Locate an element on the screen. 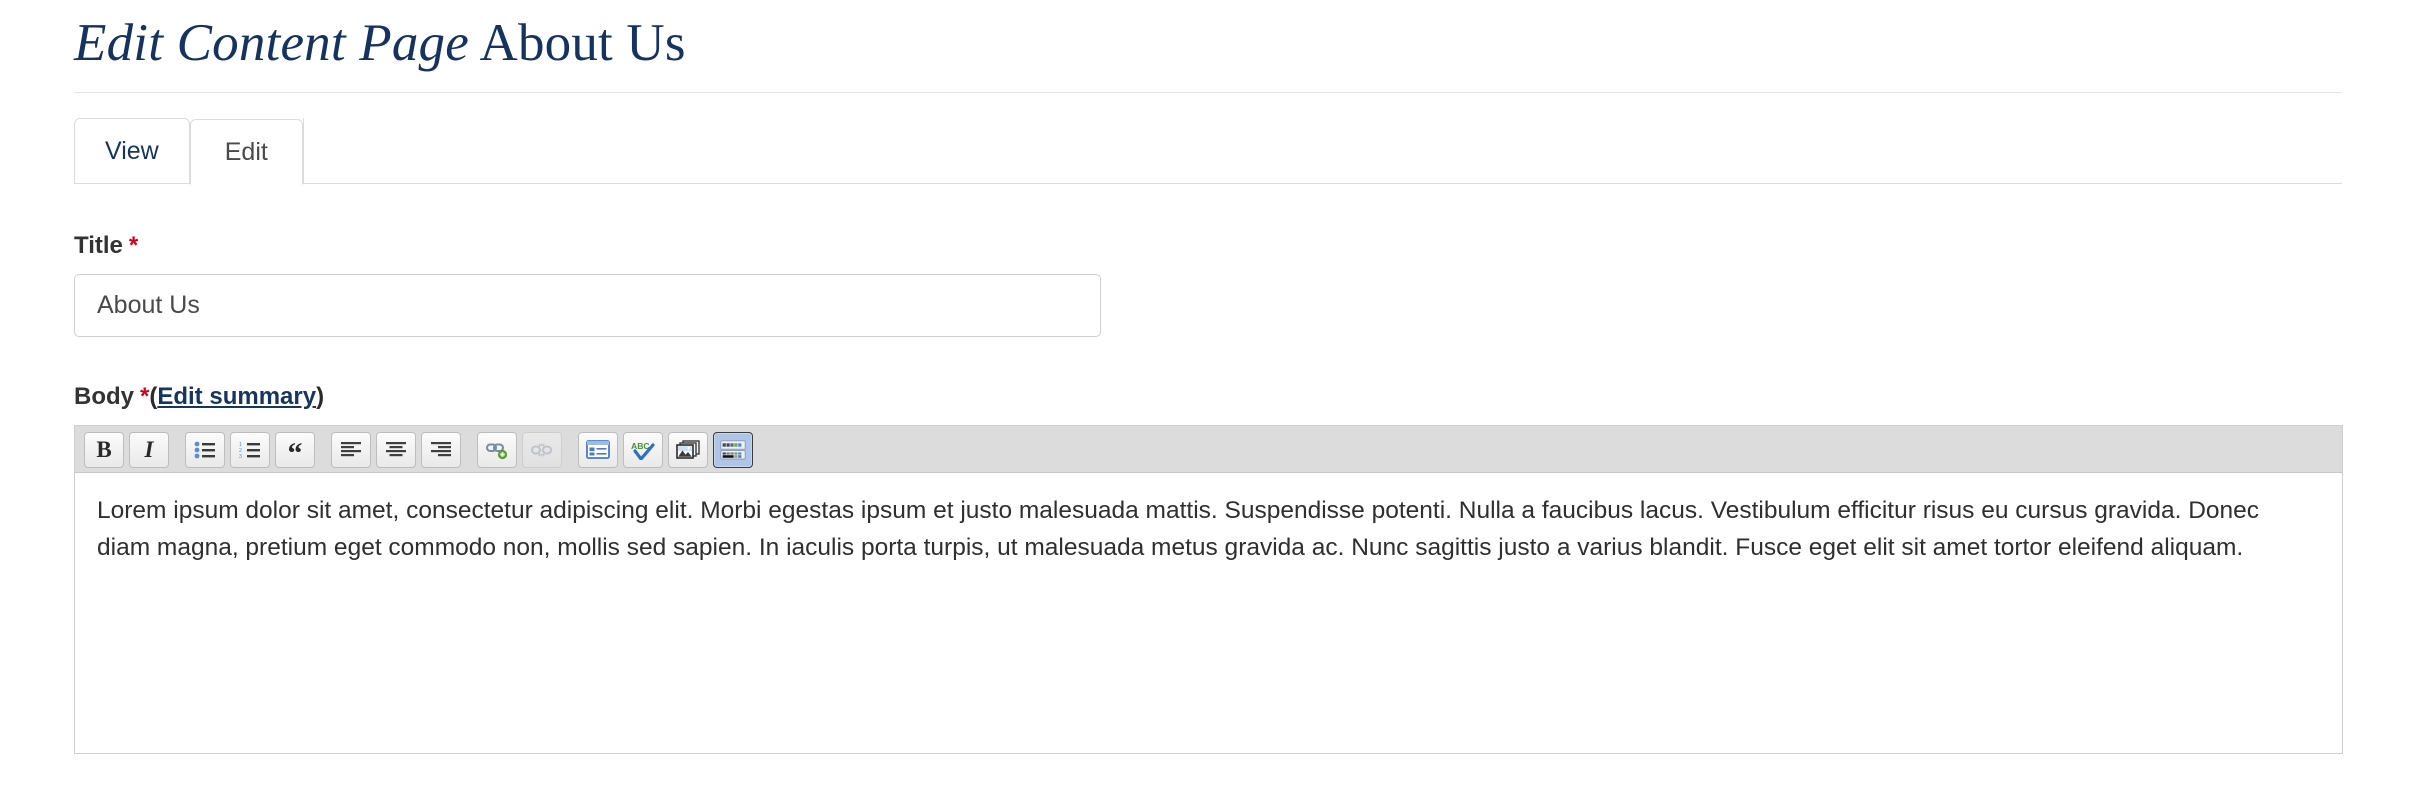 The height and width of the screenshot is (808, 2416). link-add-icon is located at coordinates (496, 450).